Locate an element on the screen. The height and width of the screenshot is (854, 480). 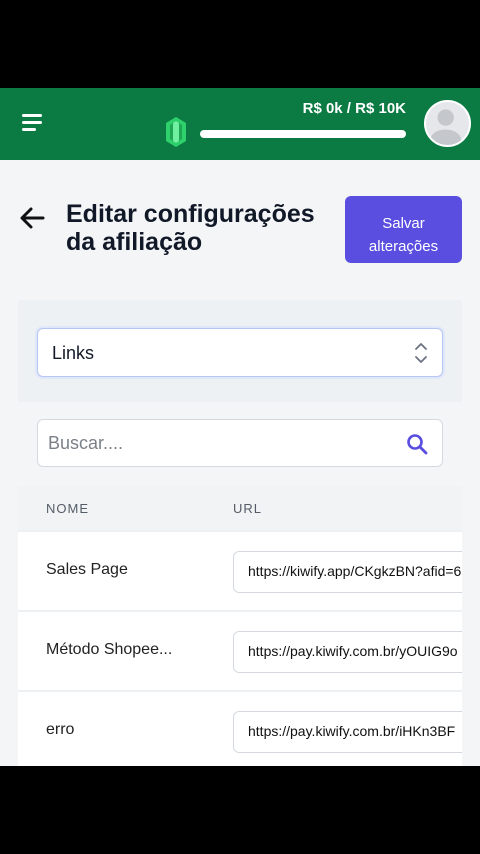
back-arrow-icon is located at coordinates (32, 218).